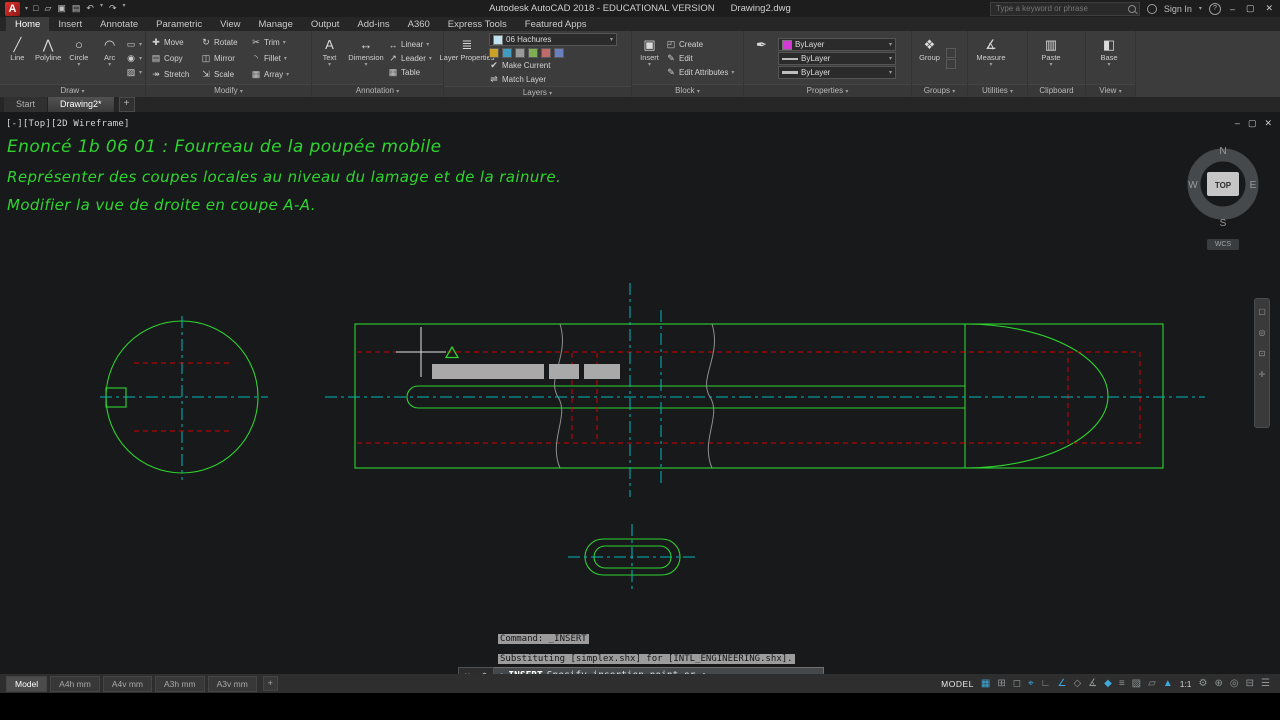 Image resolution: width=1280 pixels, height=720 pixels. I want to click on properties-panel-title: Properties ▾, so click(827, 90).